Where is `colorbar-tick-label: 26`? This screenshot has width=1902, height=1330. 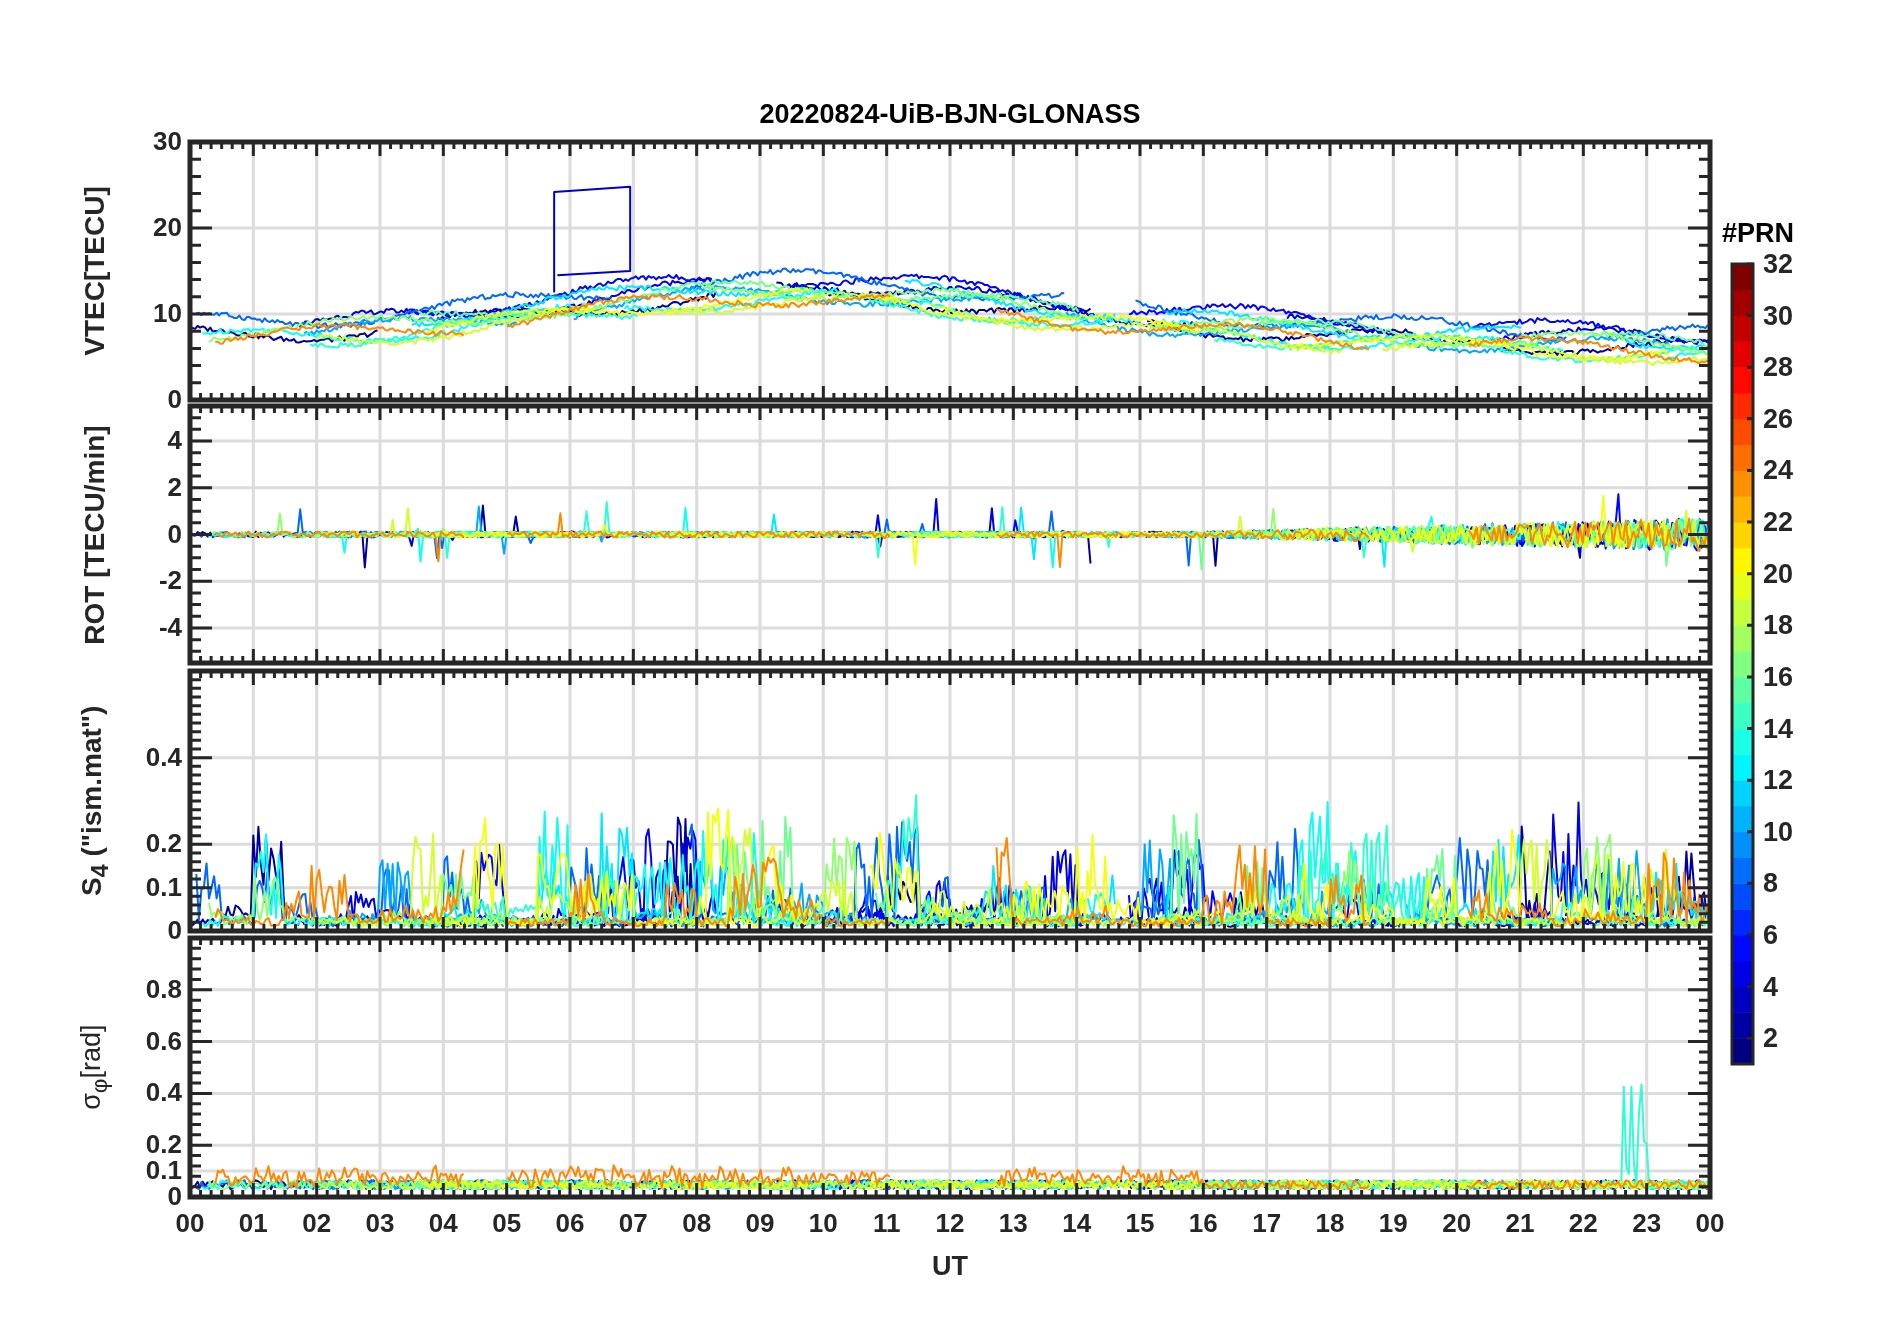 colorbar-tick-label: 26 is located at coordinates (1778, 418).